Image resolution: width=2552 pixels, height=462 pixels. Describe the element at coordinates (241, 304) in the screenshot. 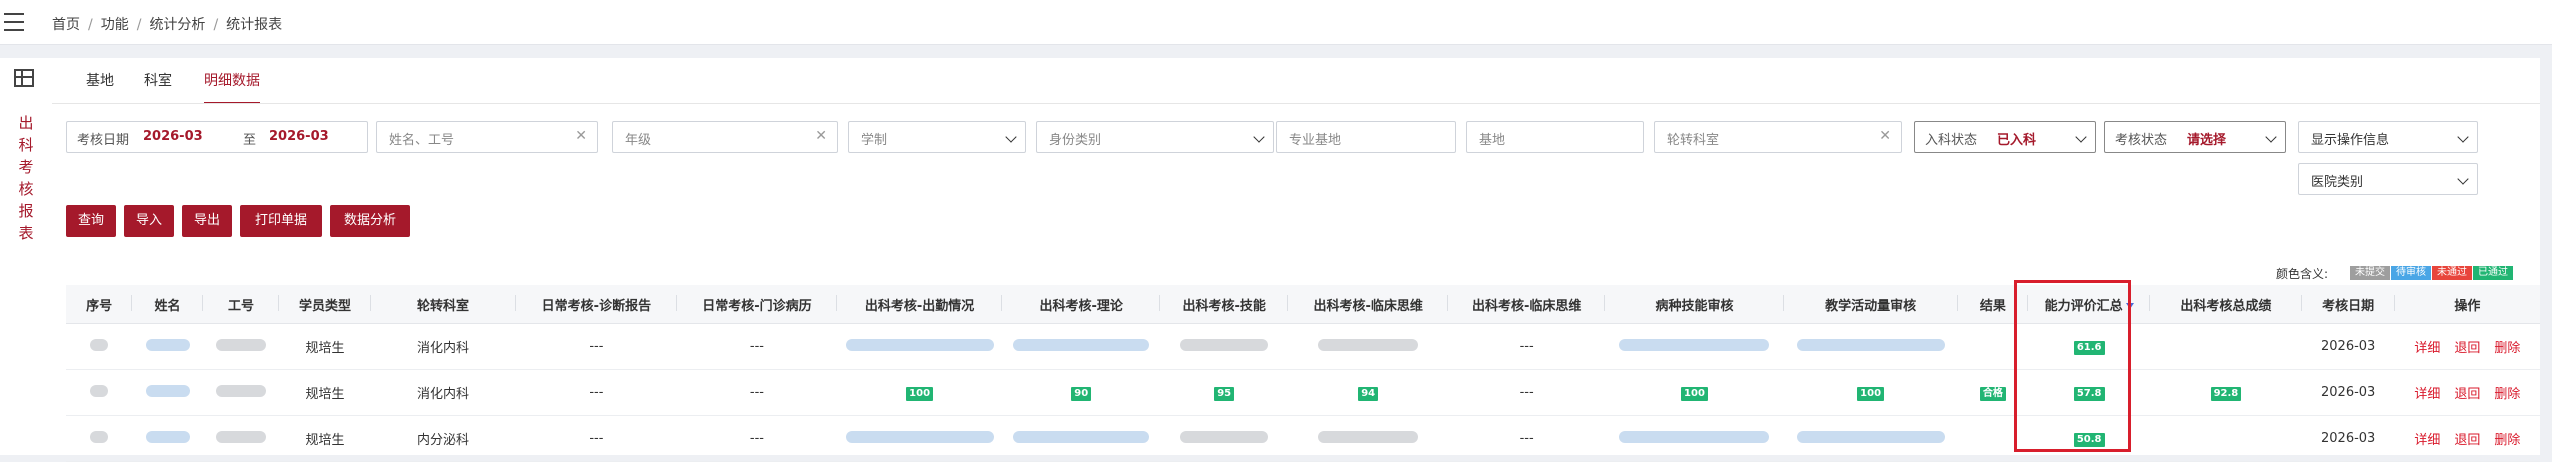

I see `col-header: 工号` at that location.